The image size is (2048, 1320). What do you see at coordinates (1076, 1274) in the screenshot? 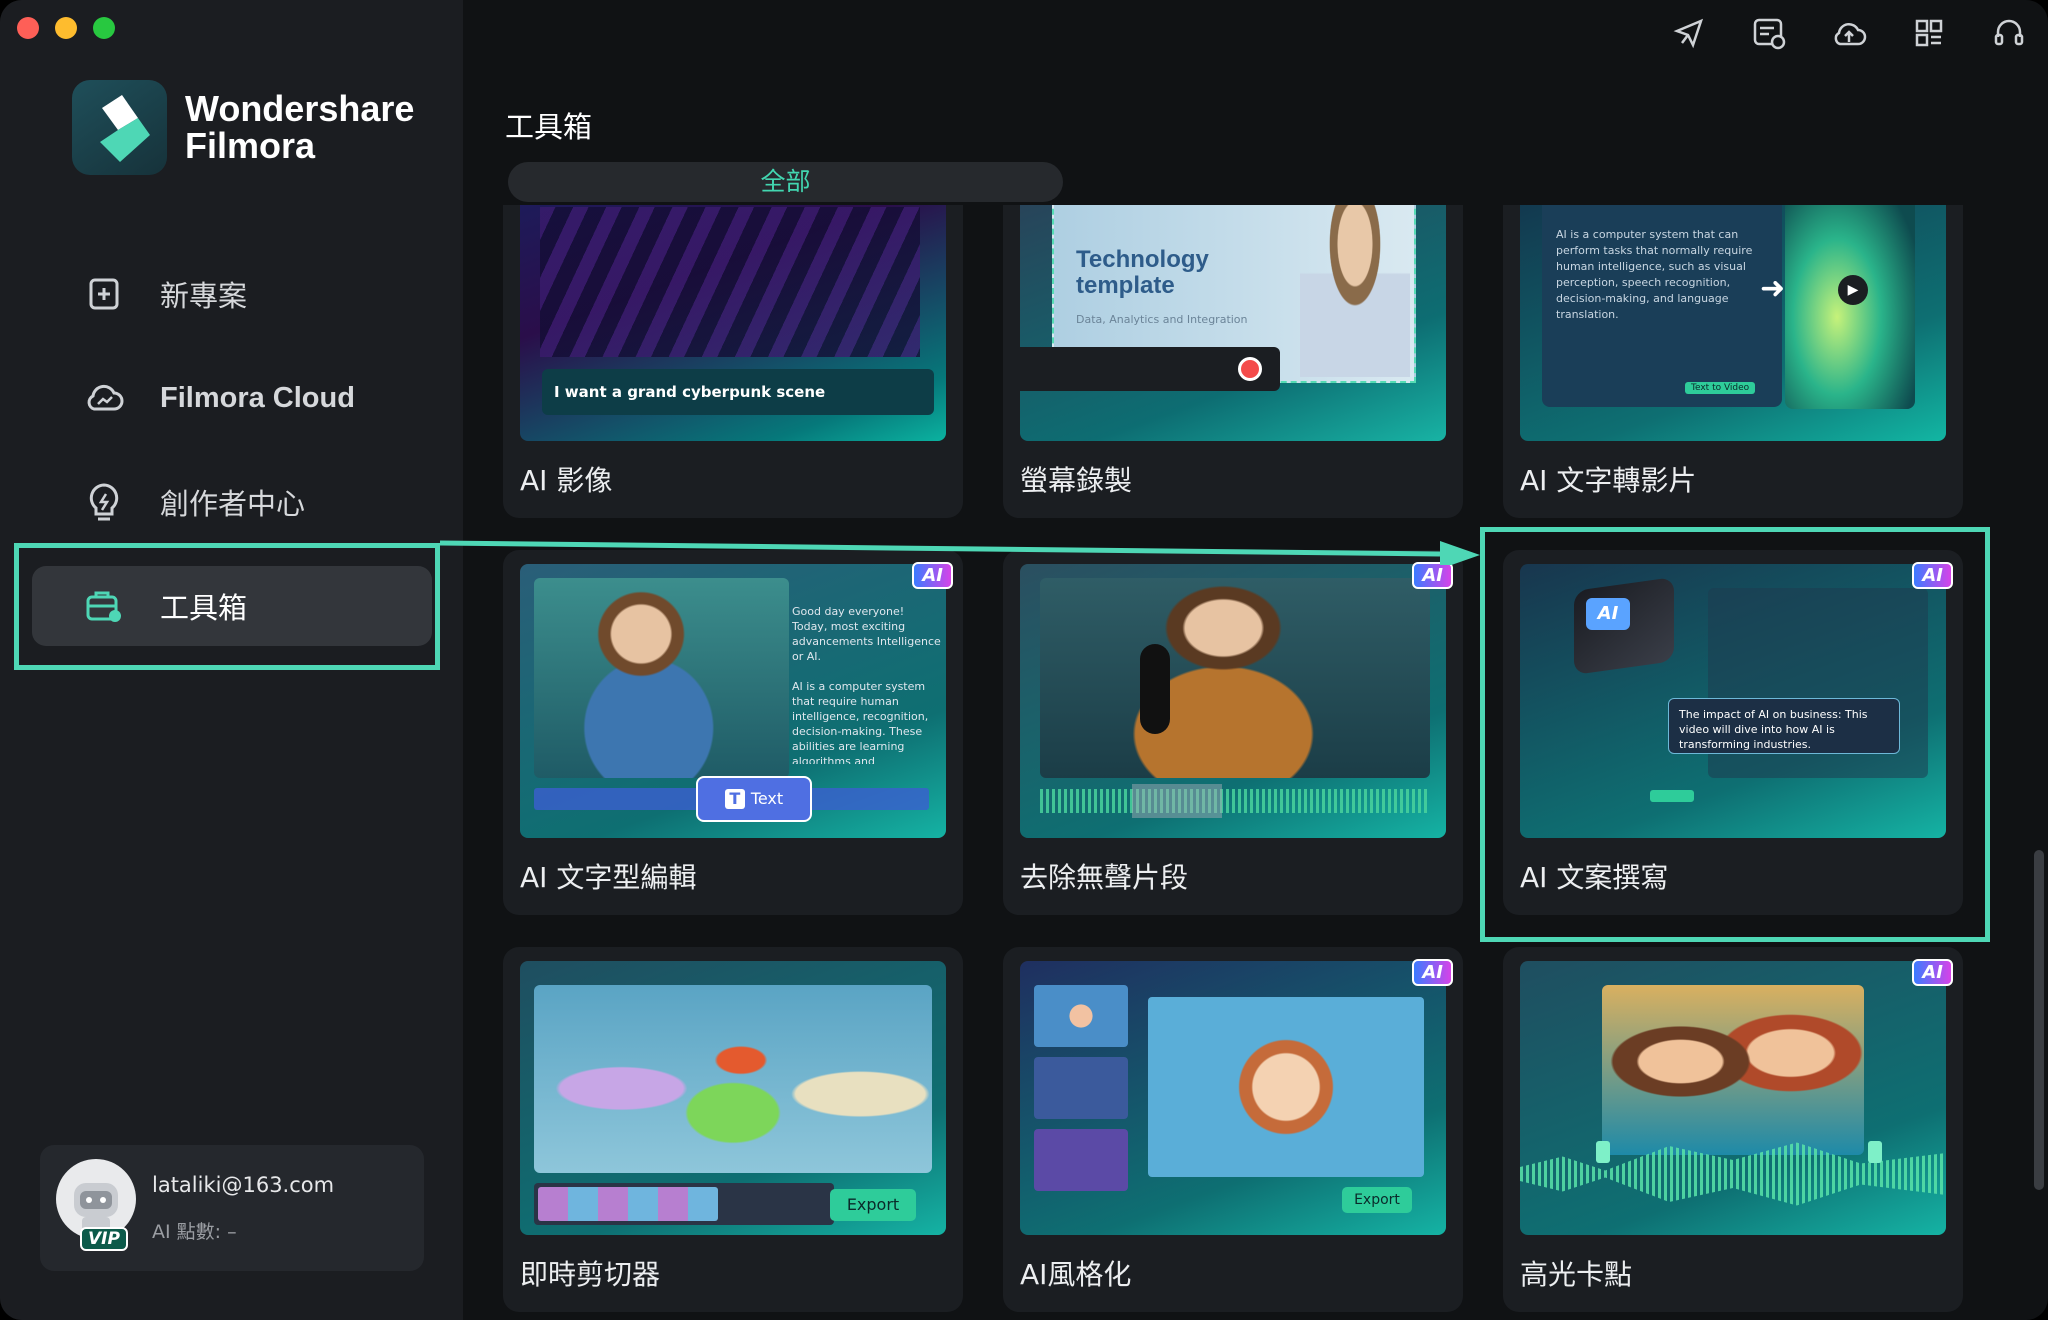
I see `card-label: AI風格化` at bounding box center [1076, 1274].